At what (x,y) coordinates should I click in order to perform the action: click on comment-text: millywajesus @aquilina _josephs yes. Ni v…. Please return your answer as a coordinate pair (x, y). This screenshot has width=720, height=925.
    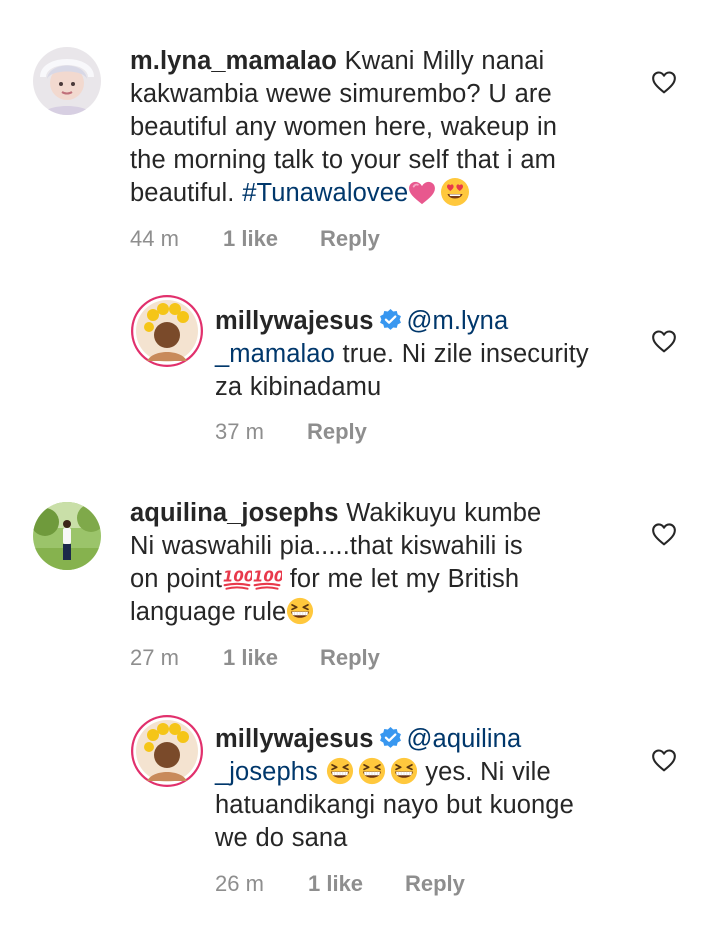
    Looking at the image, I should click on (394, 788).